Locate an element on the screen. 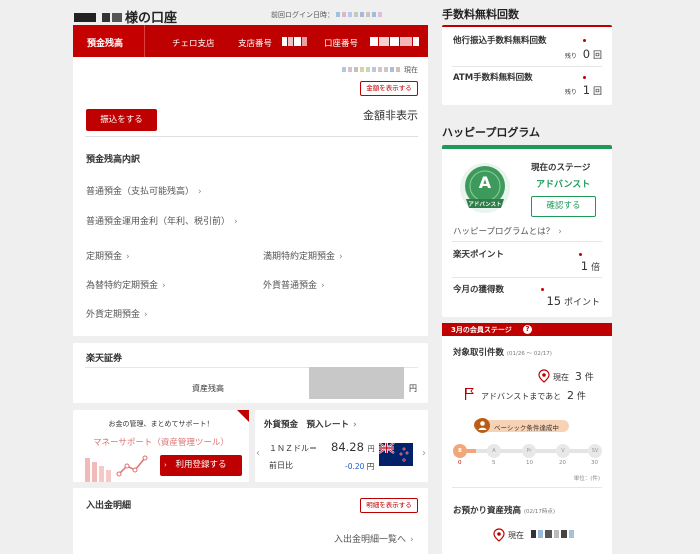 The height and width of the screenshot is (554, 700). show-statement-button: 明細を表示する is located at coordinates (389, 505).